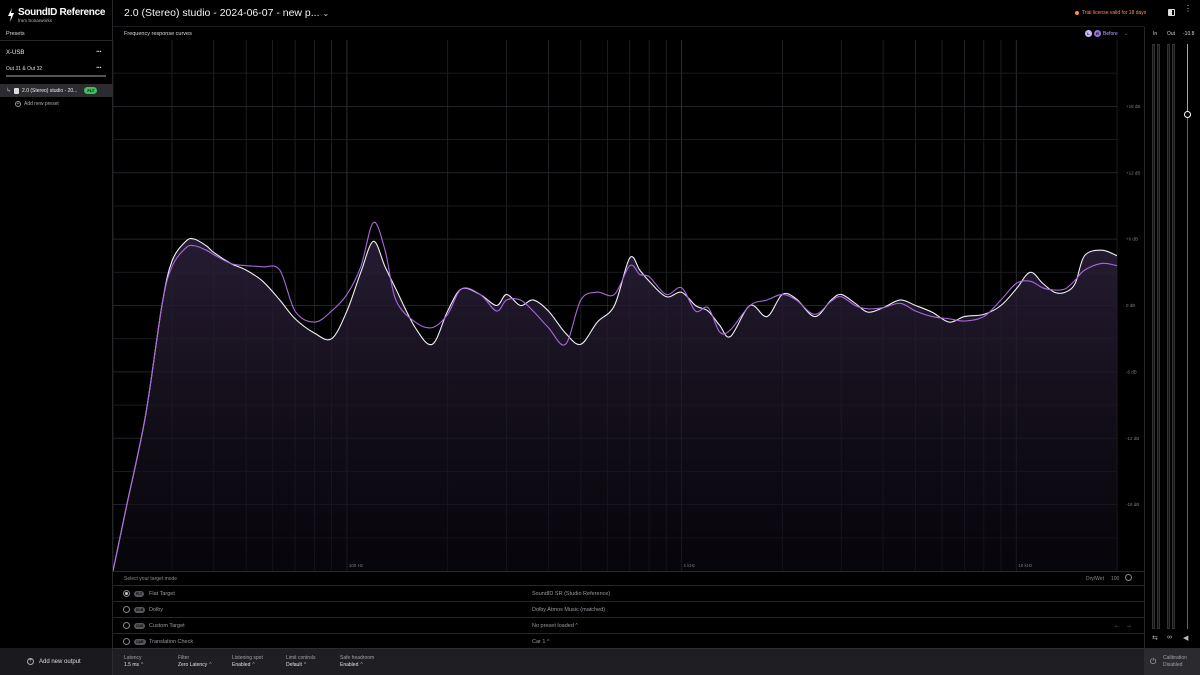 The height and width of the screenshot is (675, 1200). Describe the element at coordinates (56, 40) in the screenshot. I see `divider` at that location.